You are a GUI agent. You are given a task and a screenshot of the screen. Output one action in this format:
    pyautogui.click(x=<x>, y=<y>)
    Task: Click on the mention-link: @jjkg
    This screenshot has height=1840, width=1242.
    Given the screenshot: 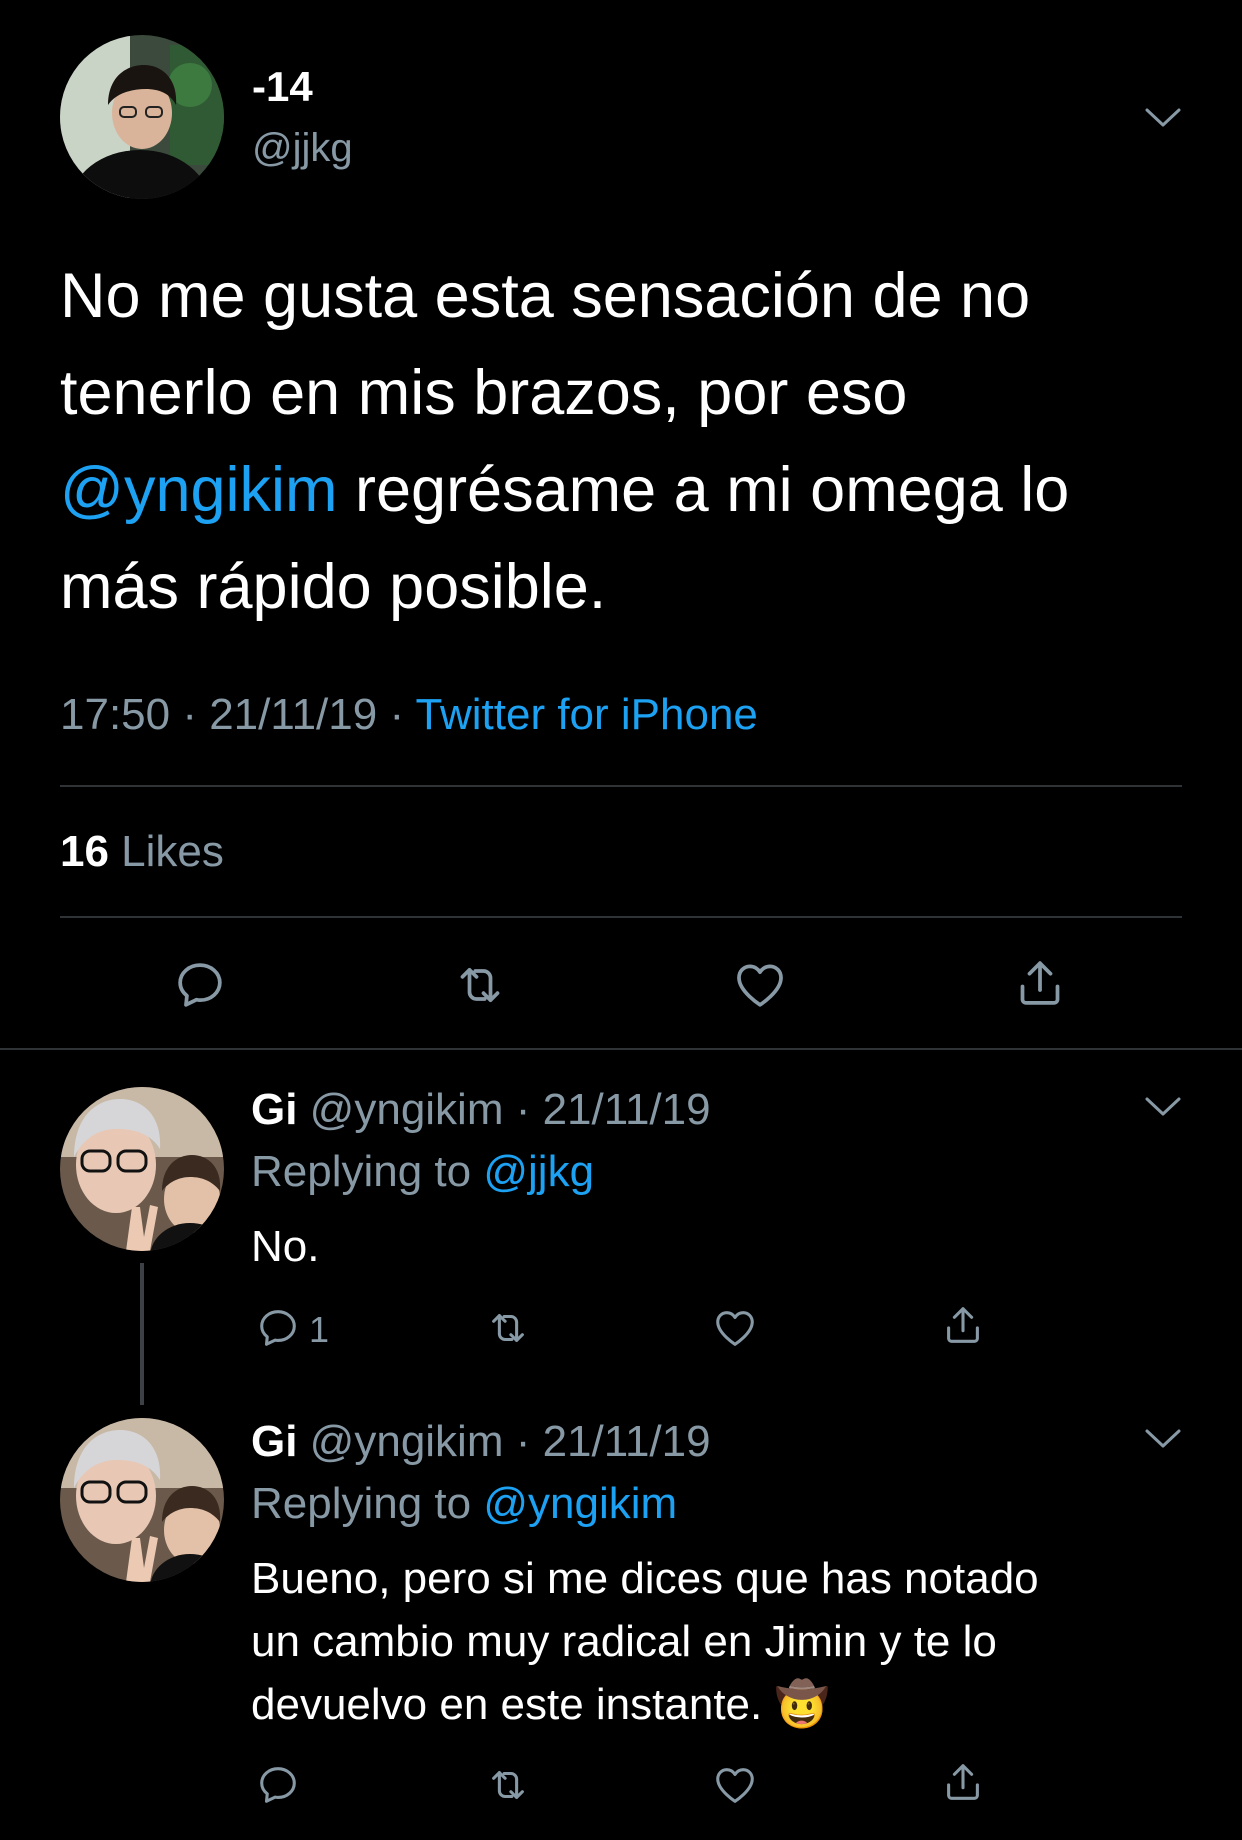 What is the action you would take?
    pyautogui.click(x=538, y=1171)
    